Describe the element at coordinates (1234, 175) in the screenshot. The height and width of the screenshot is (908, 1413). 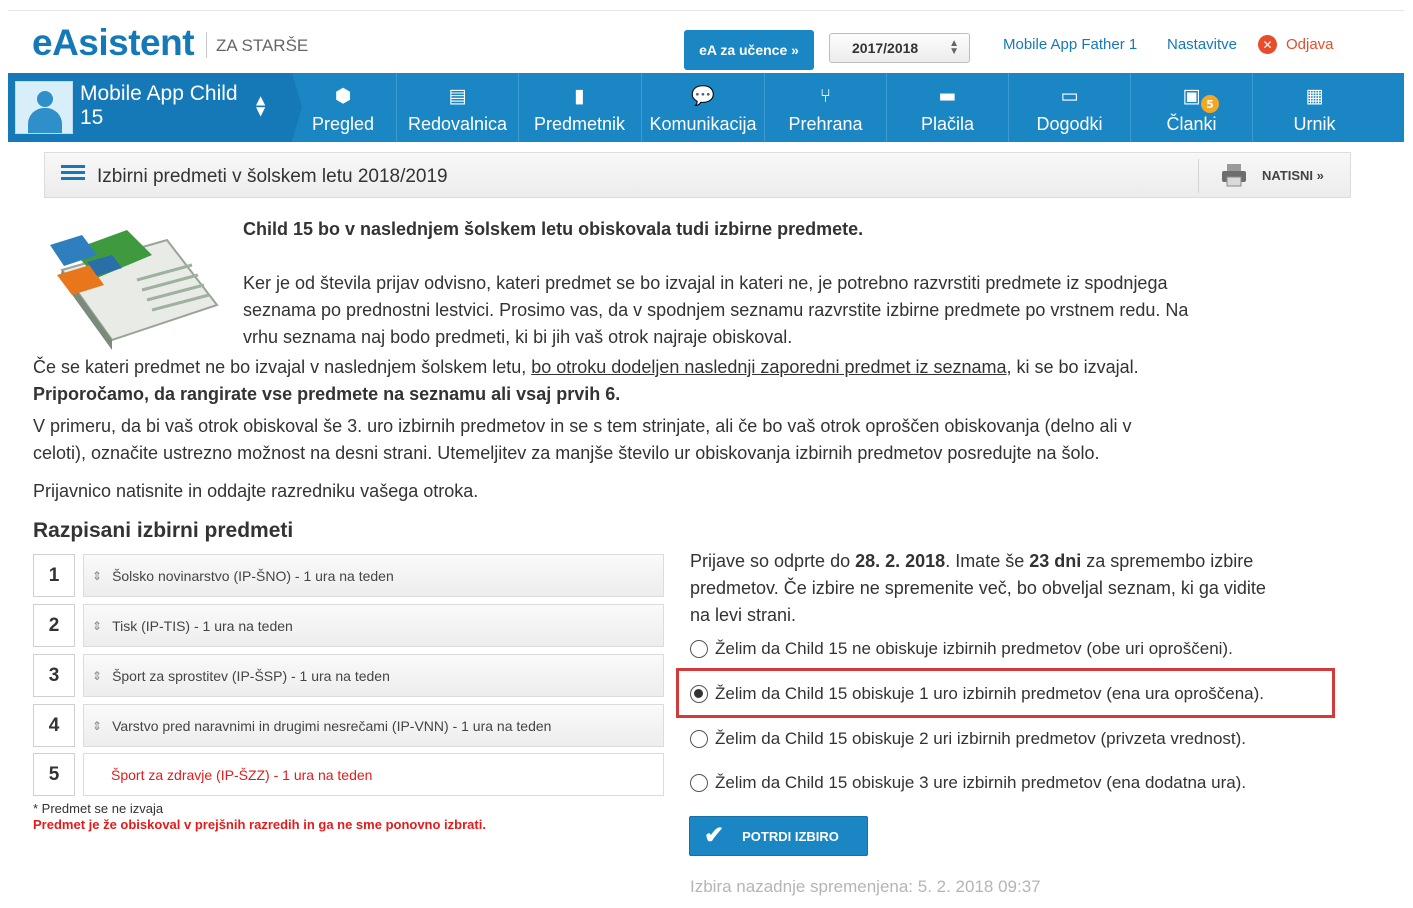
I see `printer-icon` at that location.